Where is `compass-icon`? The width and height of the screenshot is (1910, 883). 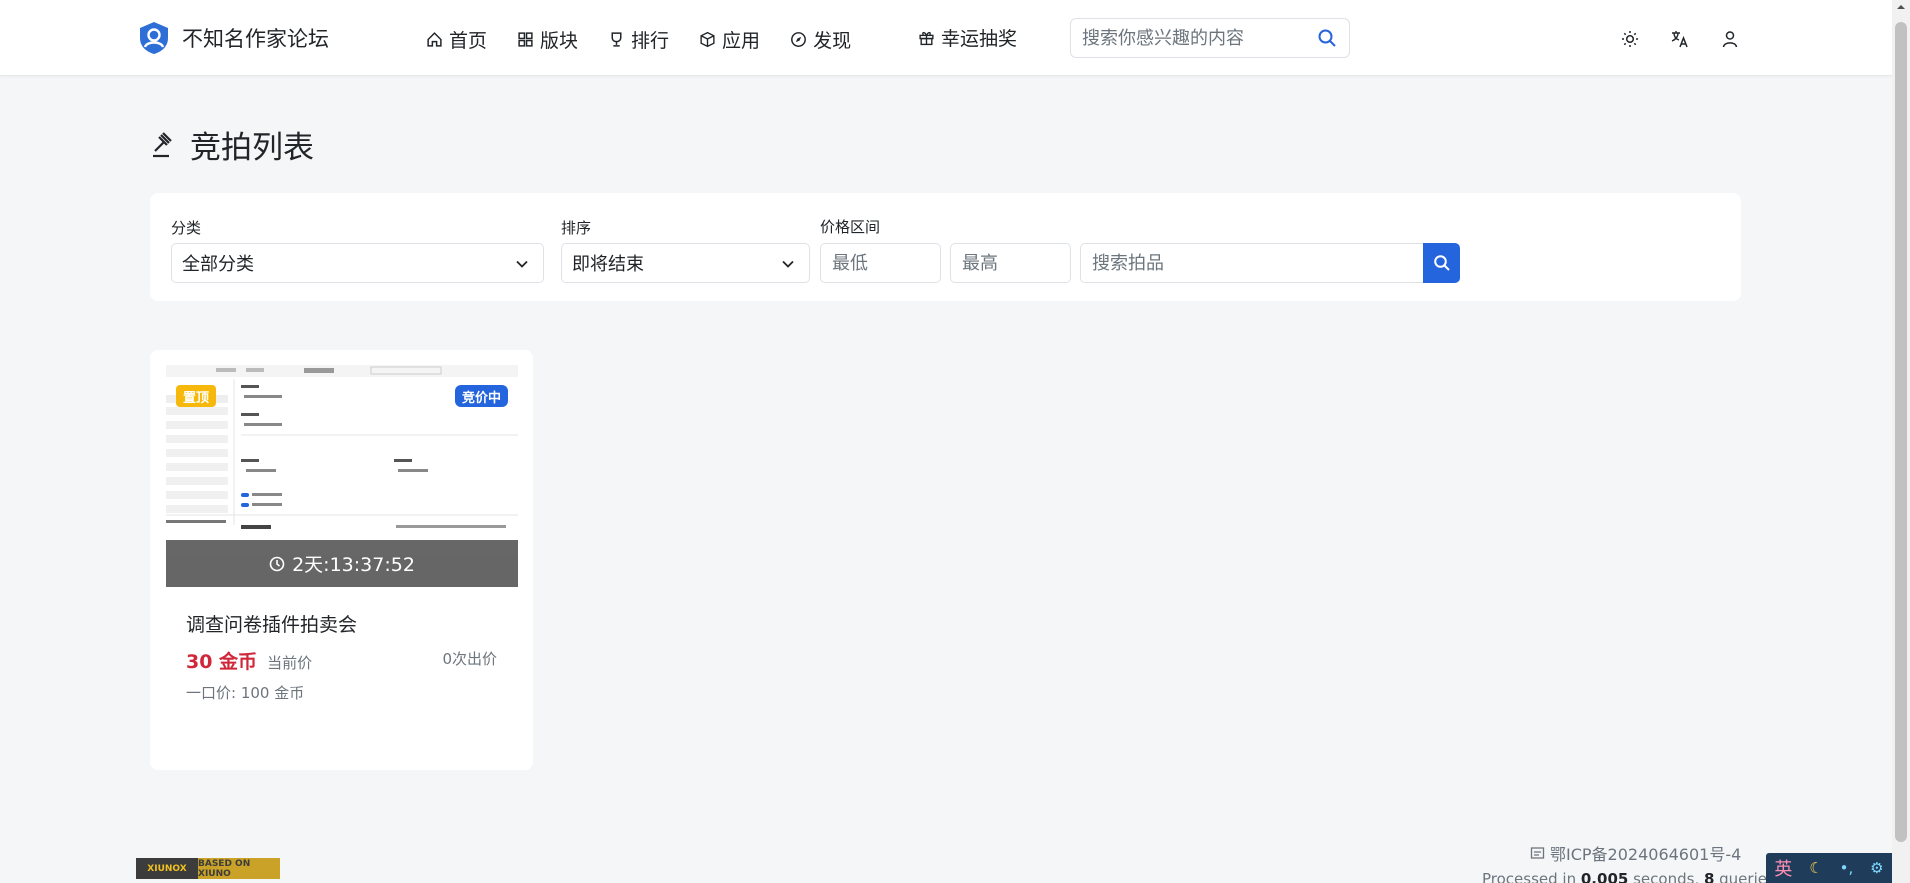 compass-icon is located at coordinates (799, 39).